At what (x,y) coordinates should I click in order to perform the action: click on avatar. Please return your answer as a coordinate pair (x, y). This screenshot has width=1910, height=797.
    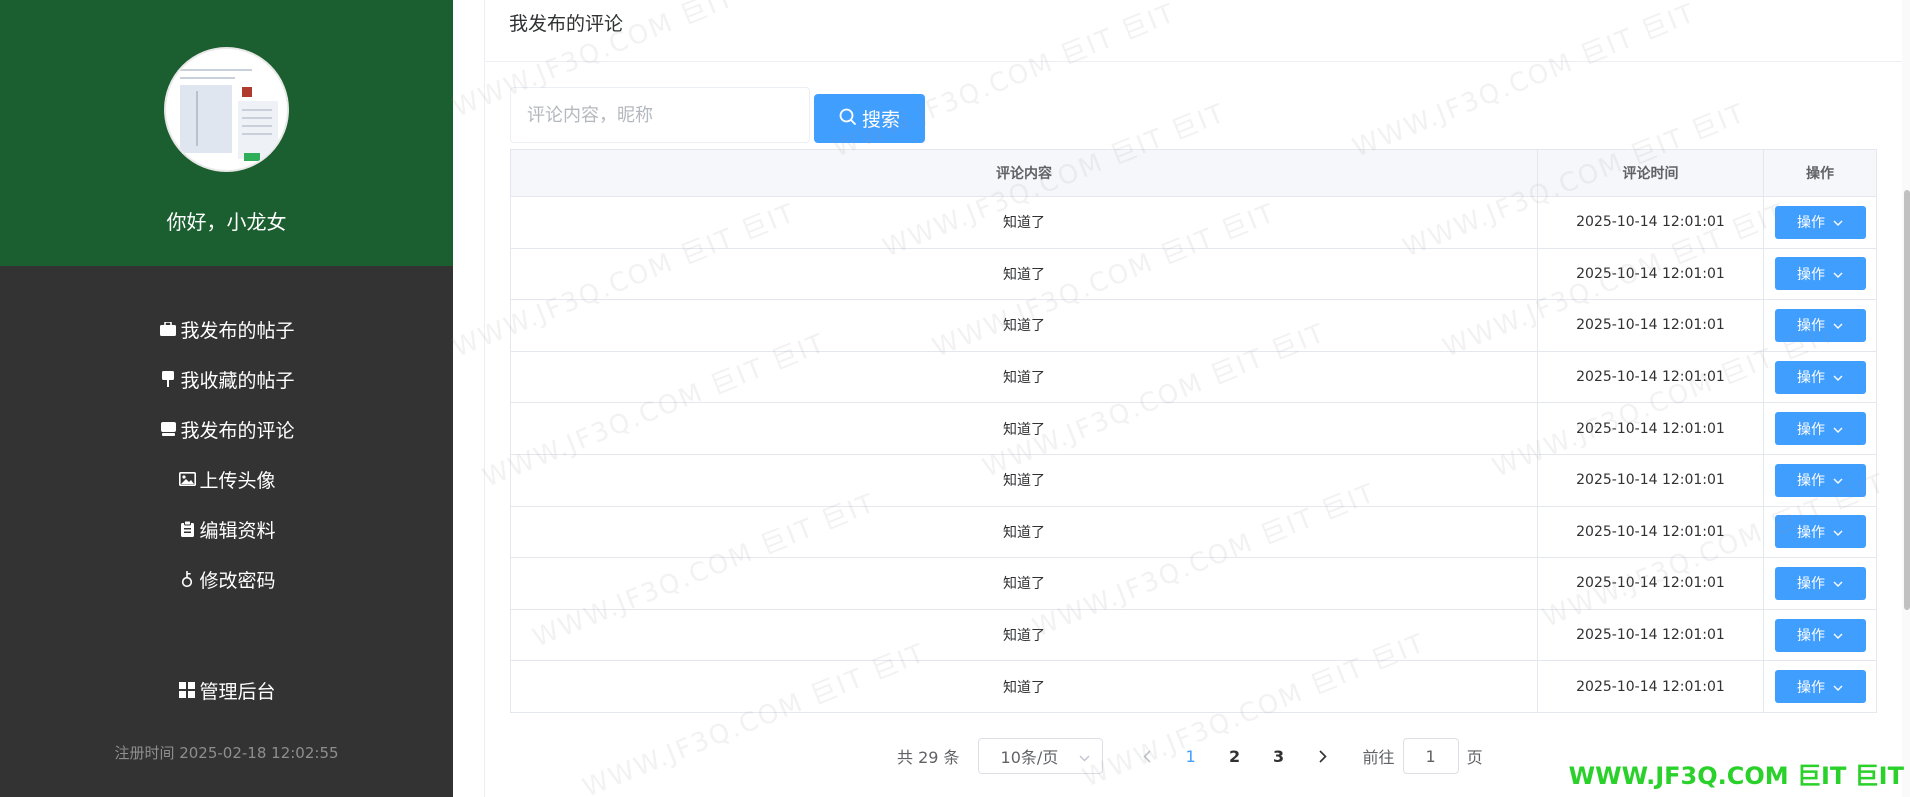
    Looking at the image, I should click on (226, 109).